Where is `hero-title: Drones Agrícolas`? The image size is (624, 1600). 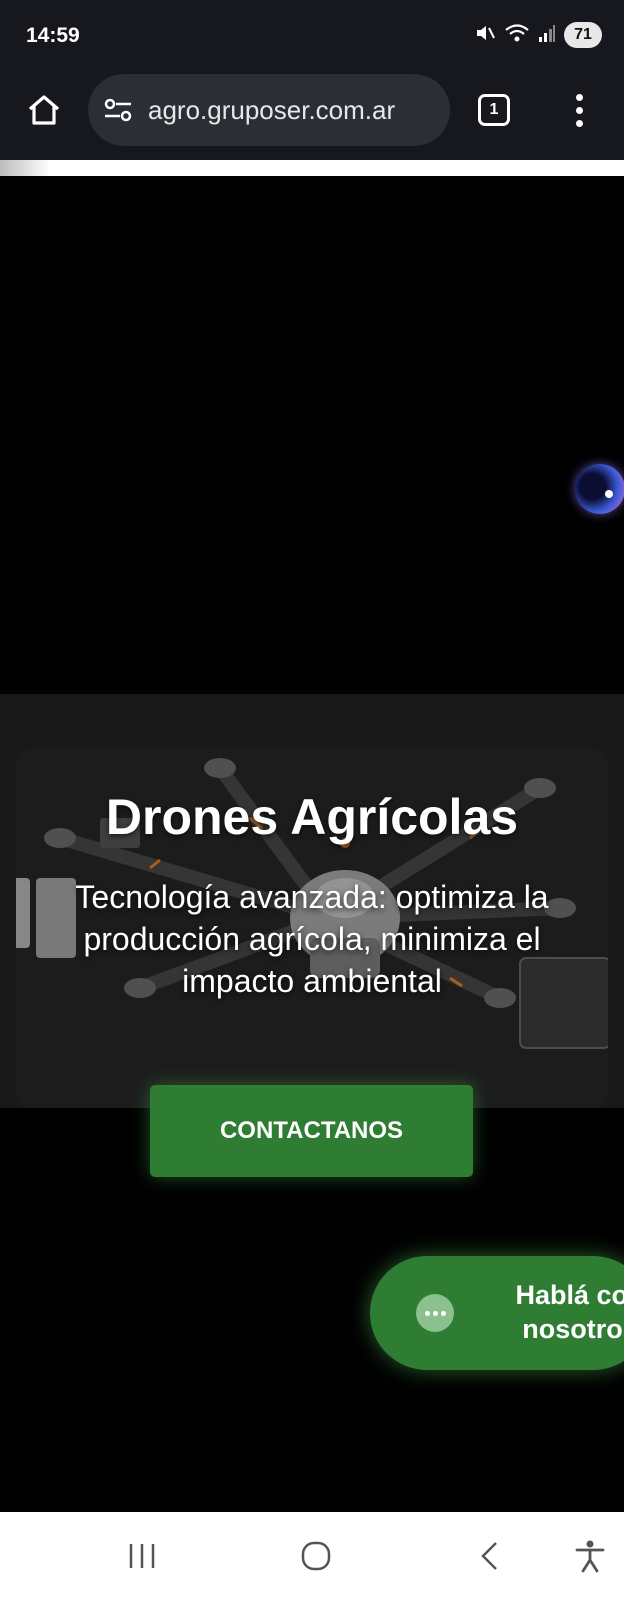
hero-title: Drones Agrícolas is located at coordinates (312, 817).